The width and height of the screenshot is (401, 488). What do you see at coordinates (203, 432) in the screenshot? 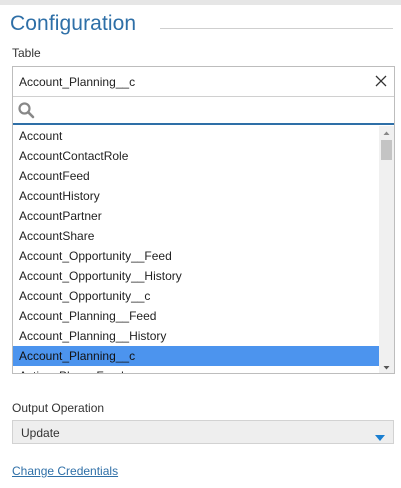
I see `output-operation-select: Update` at bounding box center [203, 432].